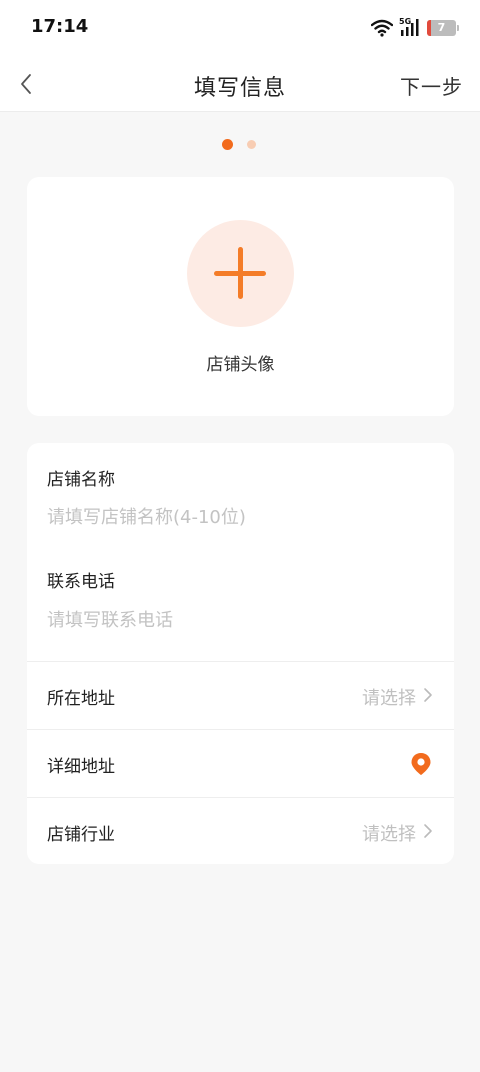 The image size is (480, 1072). What do you see at coordinates (389, 834) in the screenshot?
I see `industry-value: 请选择` at bounding box center [389, 834].